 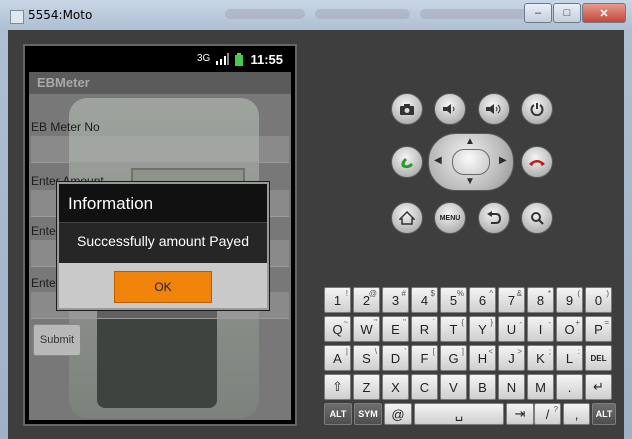 I want to click on key-label: 7, so click(x=511, y=300).